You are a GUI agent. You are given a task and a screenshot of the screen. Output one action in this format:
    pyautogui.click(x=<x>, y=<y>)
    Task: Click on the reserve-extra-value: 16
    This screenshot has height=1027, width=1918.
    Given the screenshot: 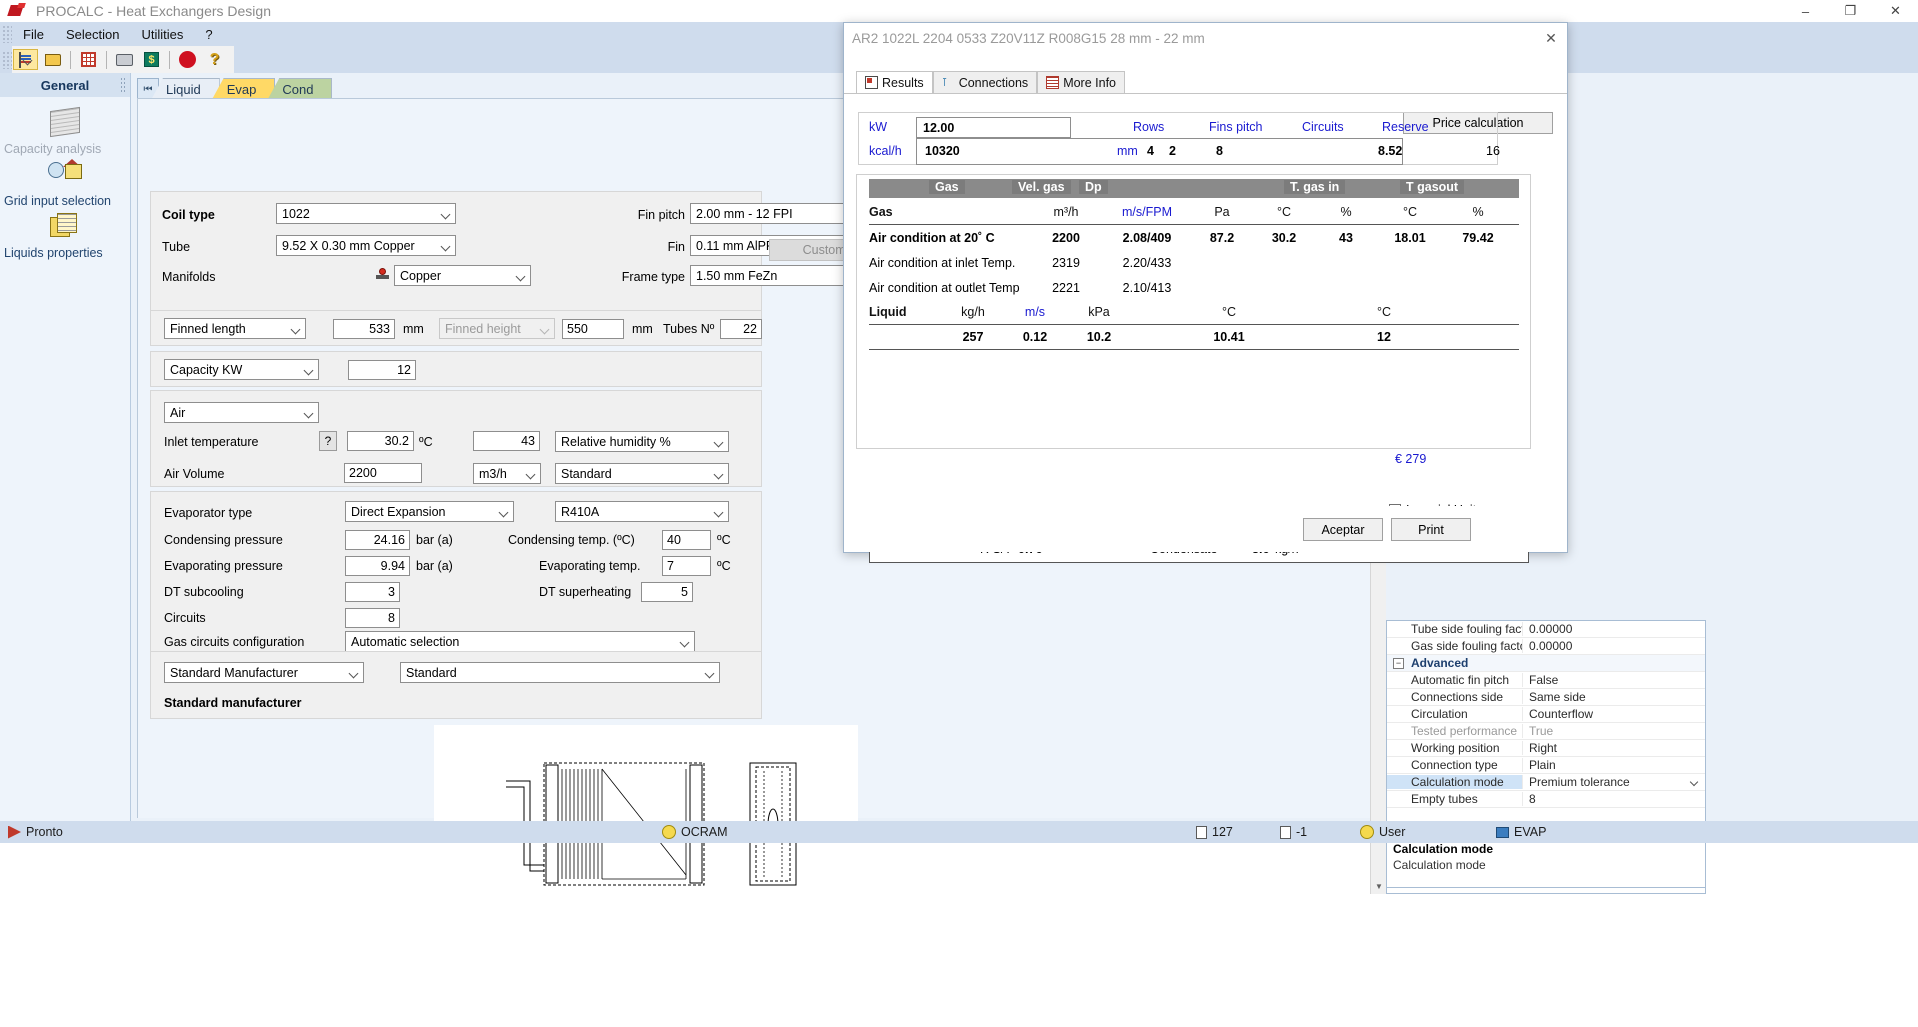 What is the action you would take?
    pyautogui.click(x=1493, y=151)
    